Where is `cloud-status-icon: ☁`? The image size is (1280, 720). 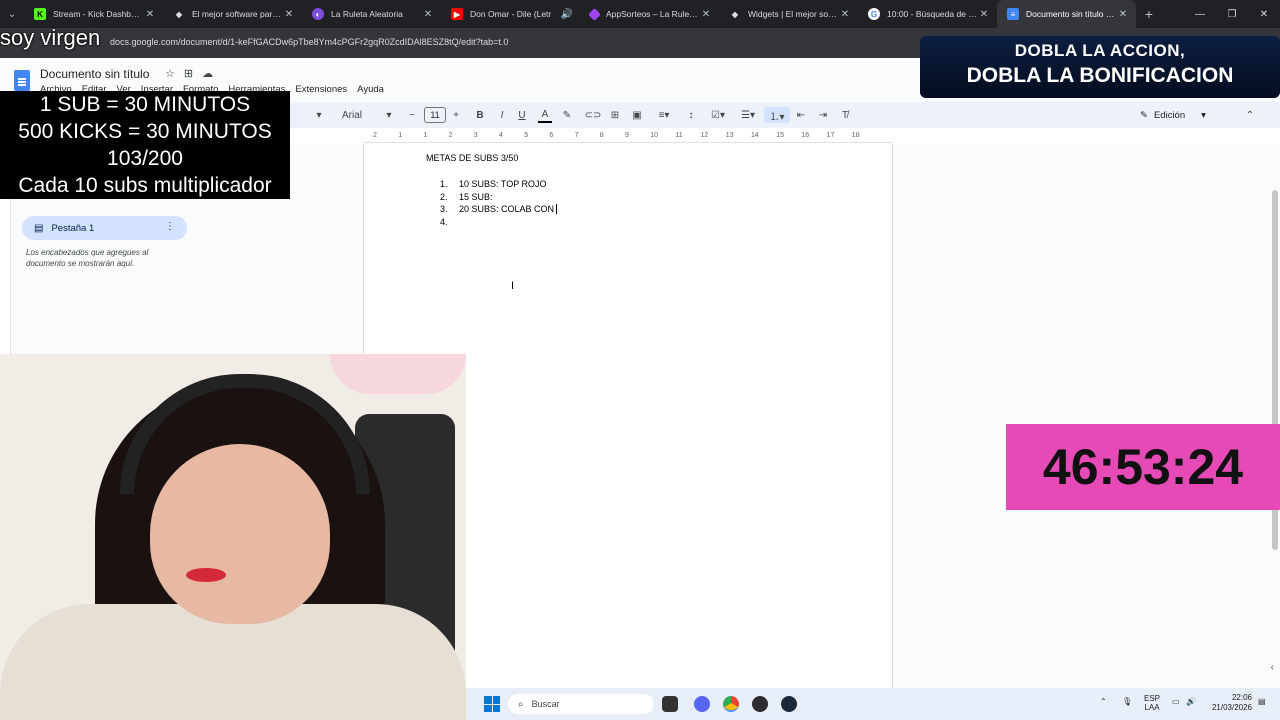
cloud-status-icon: ☁ is located at coordinates (207, 73).